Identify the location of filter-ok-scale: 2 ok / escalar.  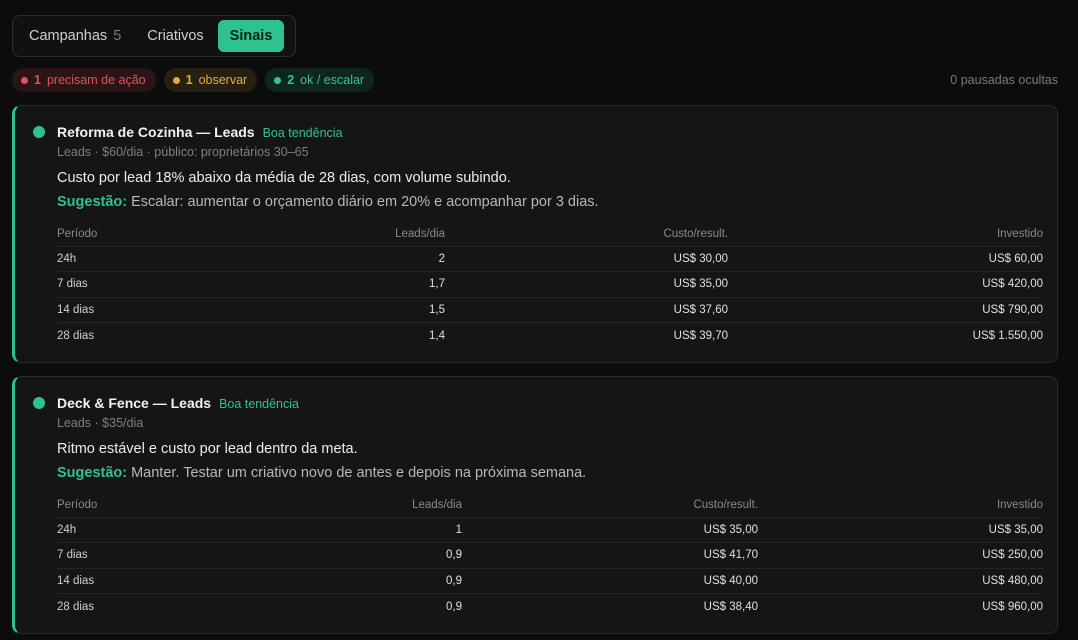
(320, 80).